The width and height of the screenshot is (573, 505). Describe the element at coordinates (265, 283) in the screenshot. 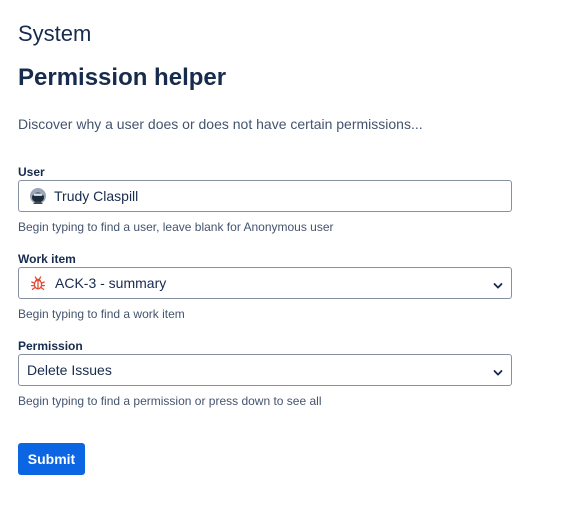

I see `work-item-select: ACK-3 - summary` at that location.